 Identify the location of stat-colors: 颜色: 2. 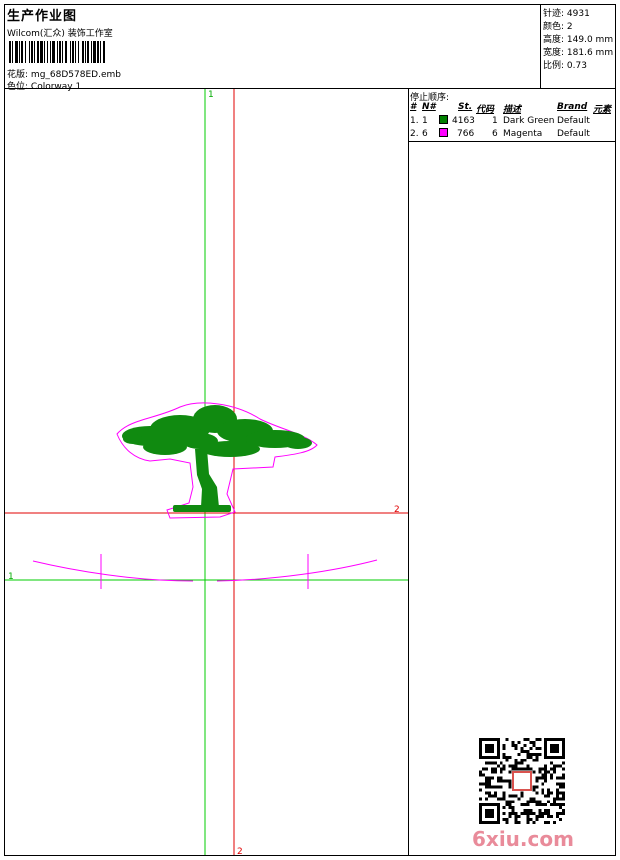
(558, 27).